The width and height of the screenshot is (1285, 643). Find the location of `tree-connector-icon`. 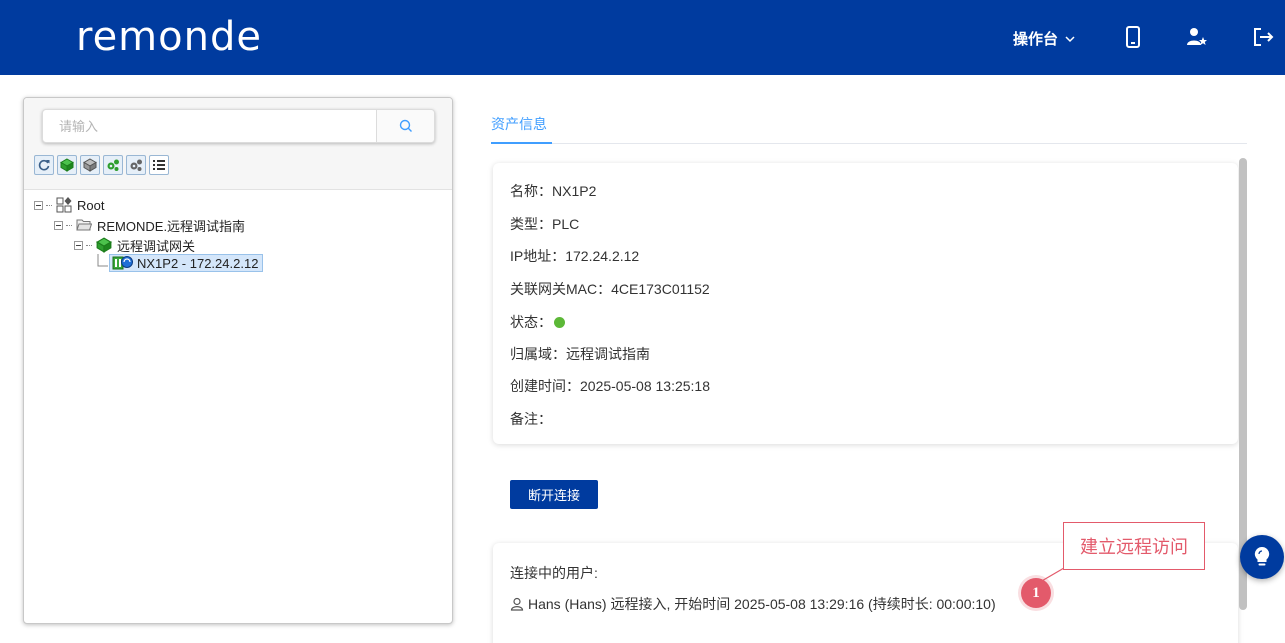

tree-connector-icon is located at coordinates (102, 260).